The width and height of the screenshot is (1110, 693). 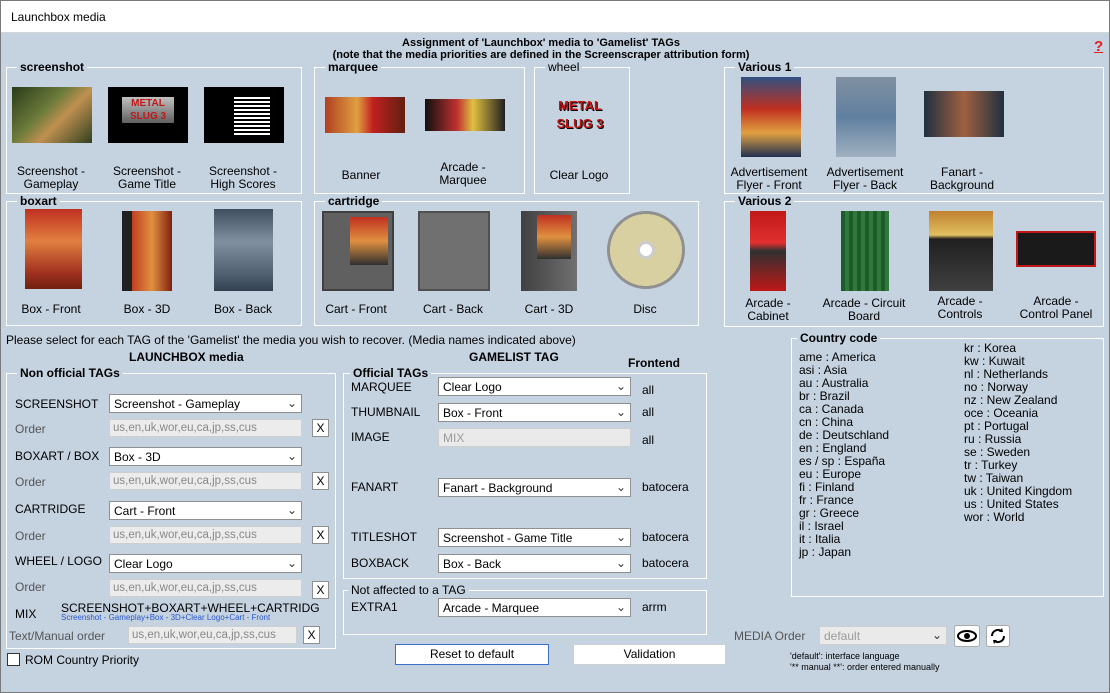 I want to click on boxart-media-select: Box - 3D ⌄, so click(x=205, y=456).